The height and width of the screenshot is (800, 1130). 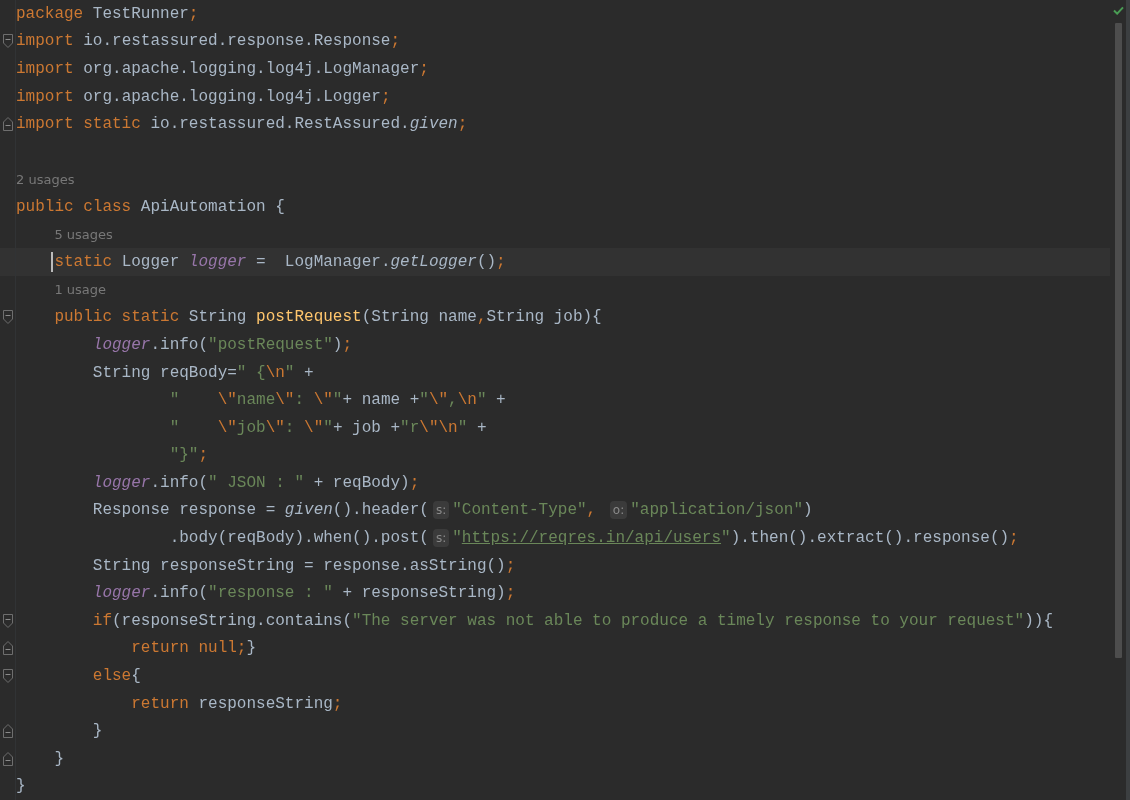 What do you see at coordinates (116, 676) in the screenshot?
I see `code-text: else{` at bounding box center [116, 676].